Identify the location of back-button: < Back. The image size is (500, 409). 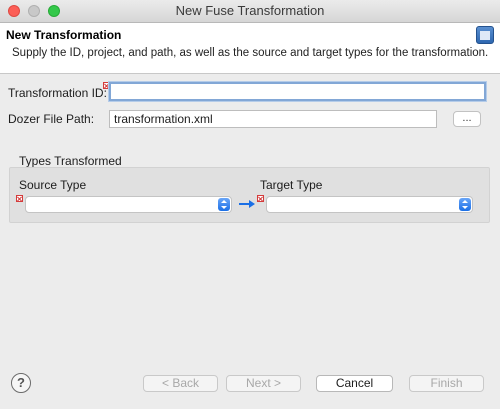
(180, 383).